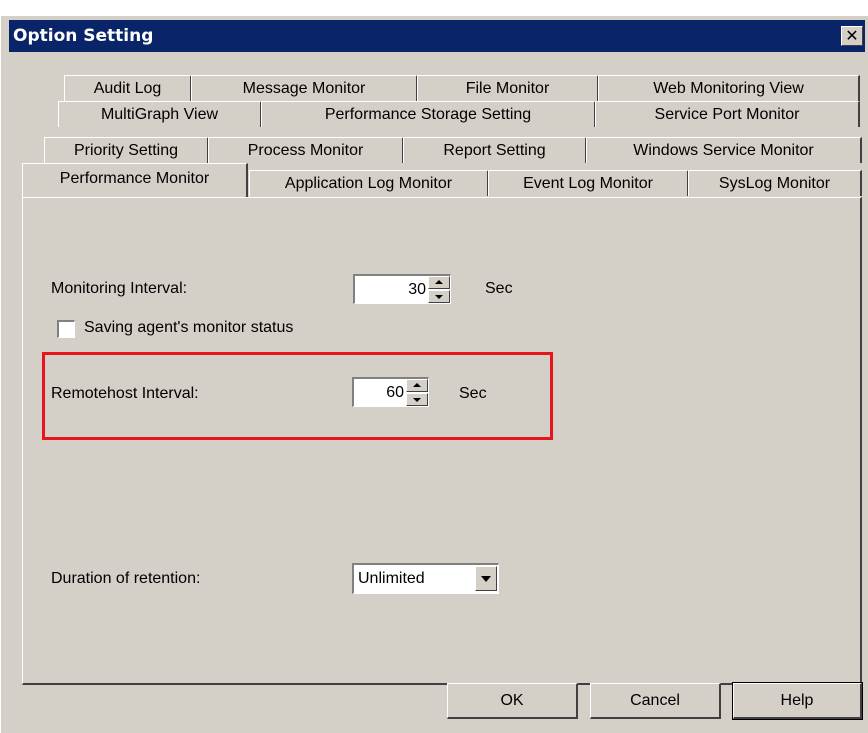 The image size is (868, 733). What do you see at coordinates (588, 183) in the screenshot?
I see `tab-event-log-monitor: Event Log Monitor` at bounding box center [588, 183].